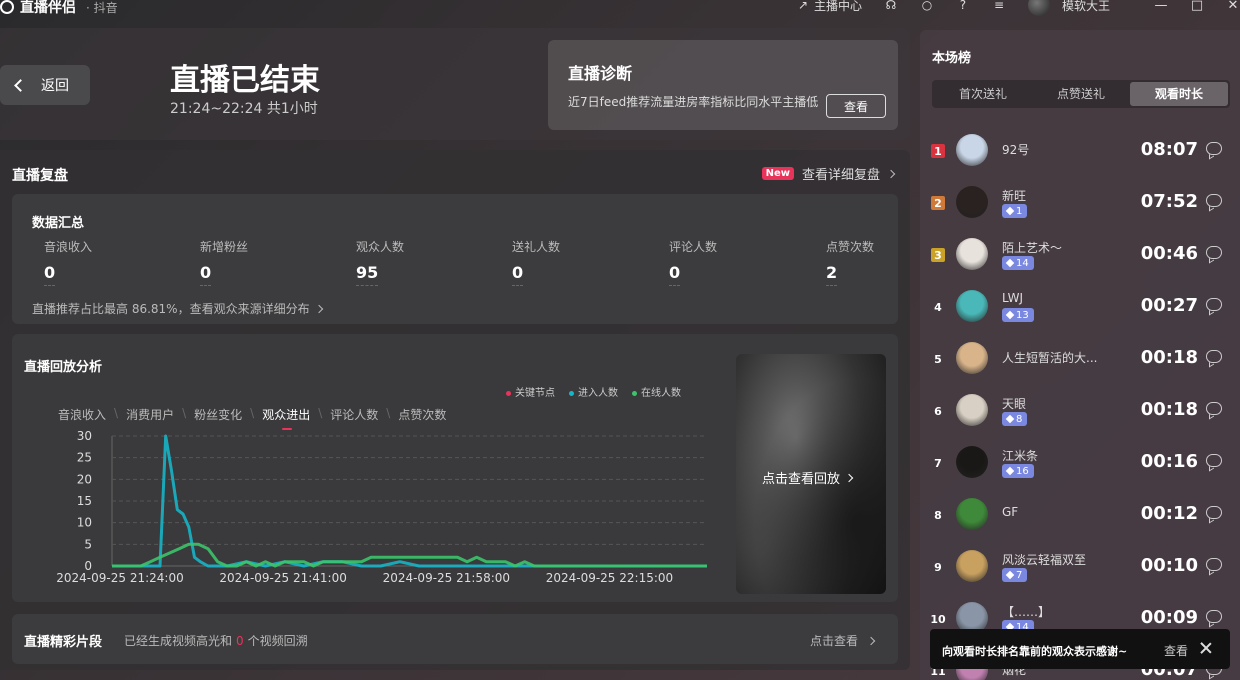 The width and height of the screenshot is (1240, 680). Describe the element at coordinates (1080, 156) in the screenshot. I see `ranking-row: 1 92号 08:07` at that location.